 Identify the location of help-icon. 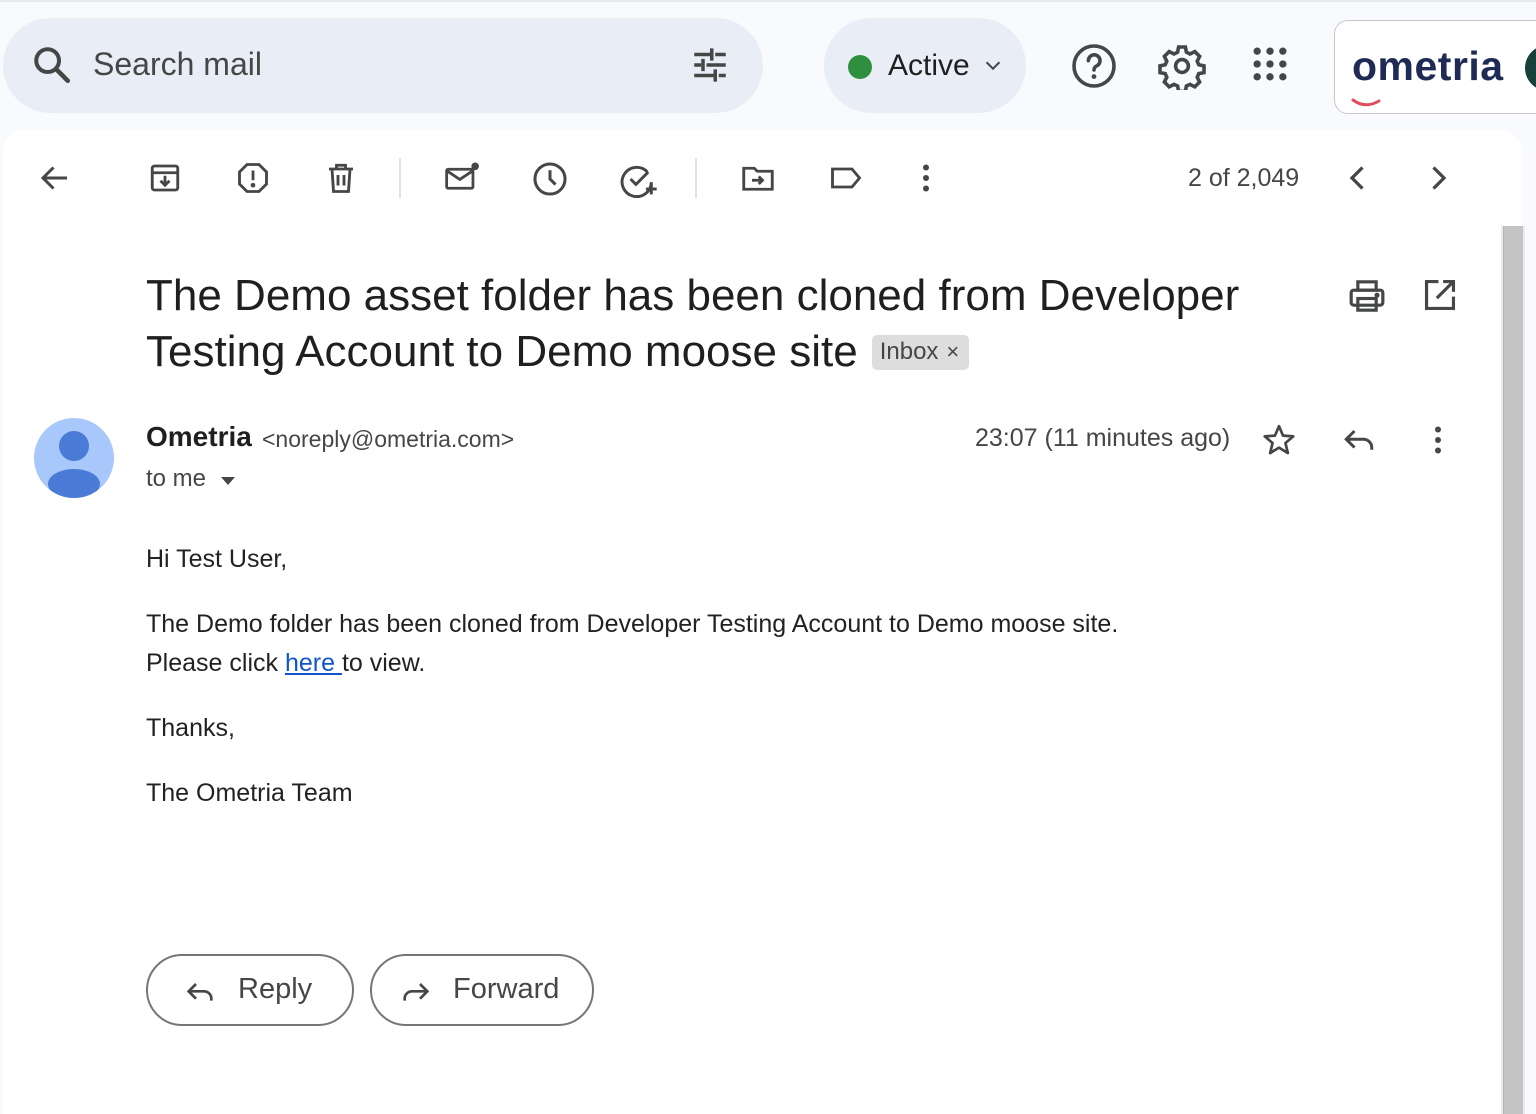
(1094, 68).